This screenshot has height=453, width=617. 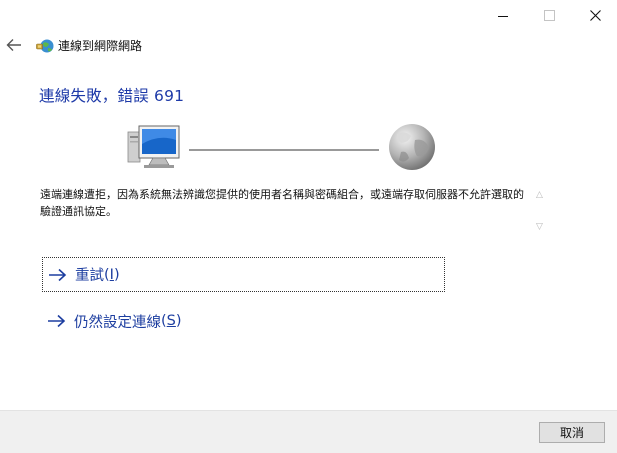 What do you see at coordinates (572, 432) in the screenshot?
I see `cancel-button: 取消` at bounding box center [572, 432].